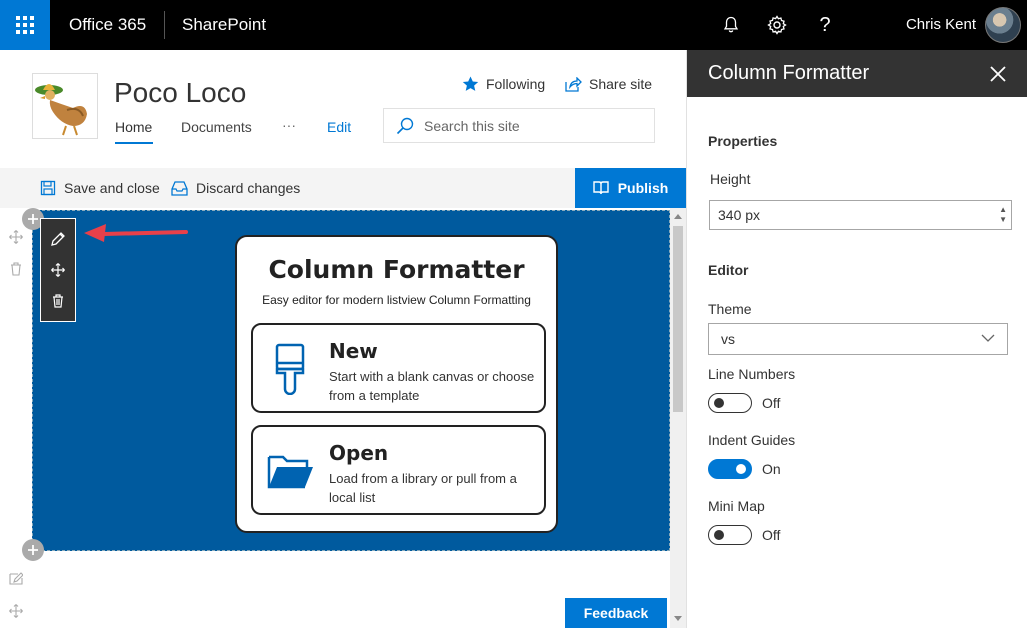  Describe the element at coordinates (107, 25) in the screenshot. I see `office365-link: Office 365` at that location.